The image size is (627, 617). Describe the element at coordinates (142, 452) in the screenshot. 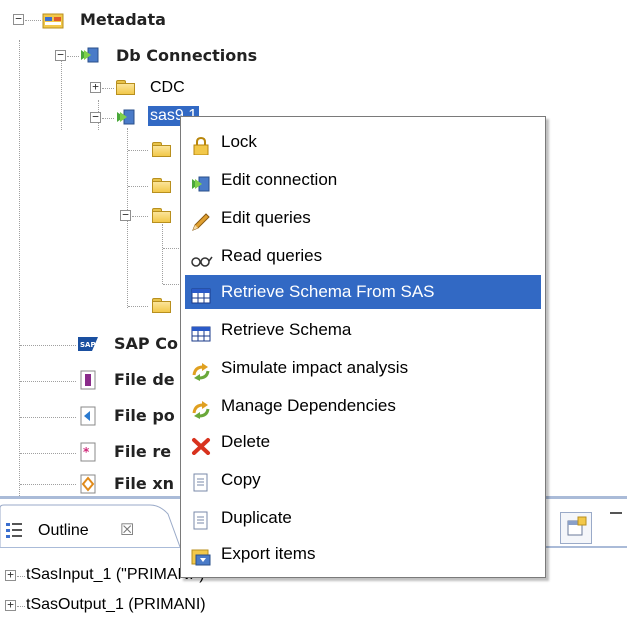

I see `tree-item-file-regex: File re` at that location.